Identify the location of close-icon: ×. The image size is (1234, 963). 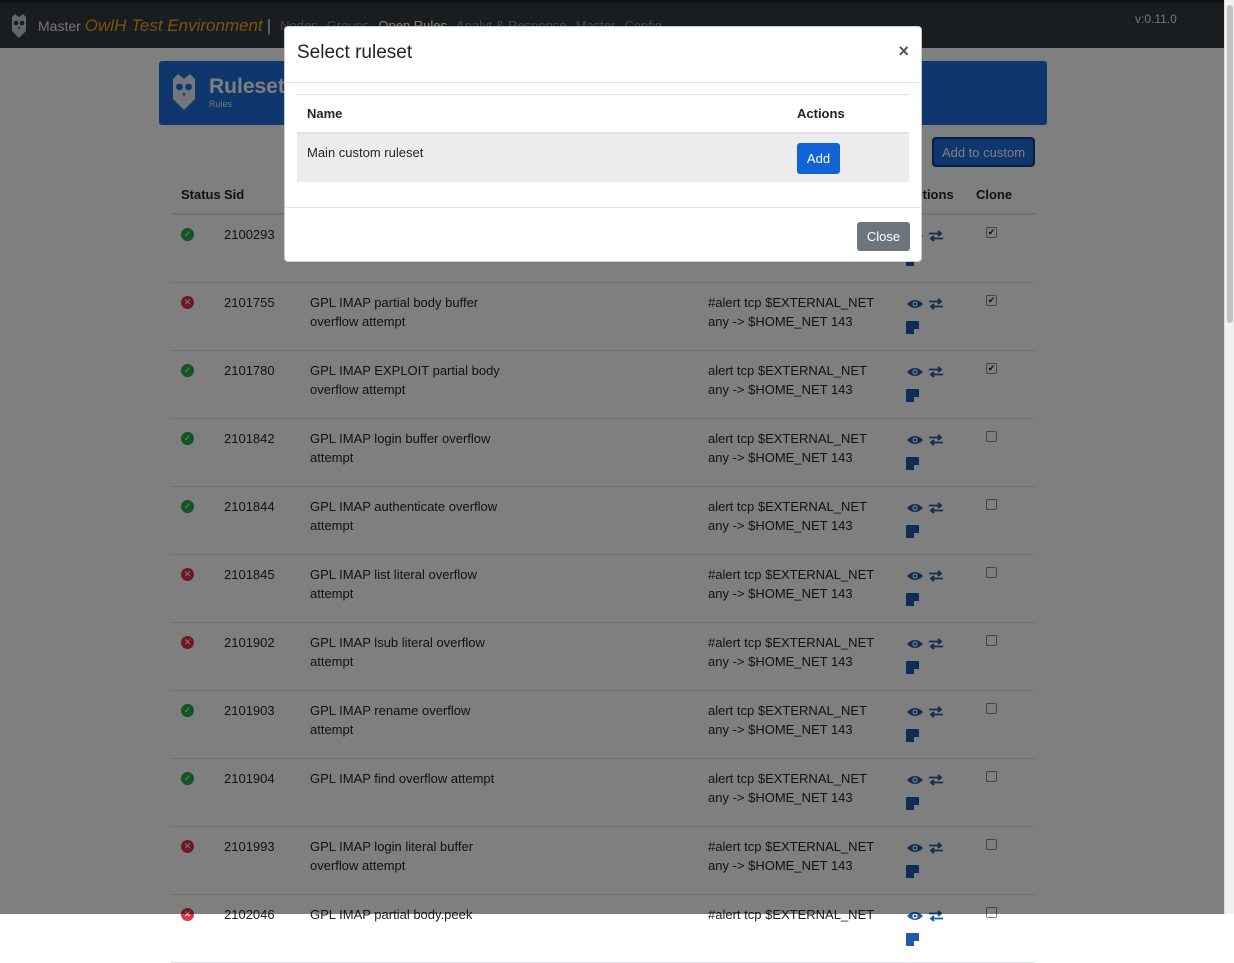
(903, 51).